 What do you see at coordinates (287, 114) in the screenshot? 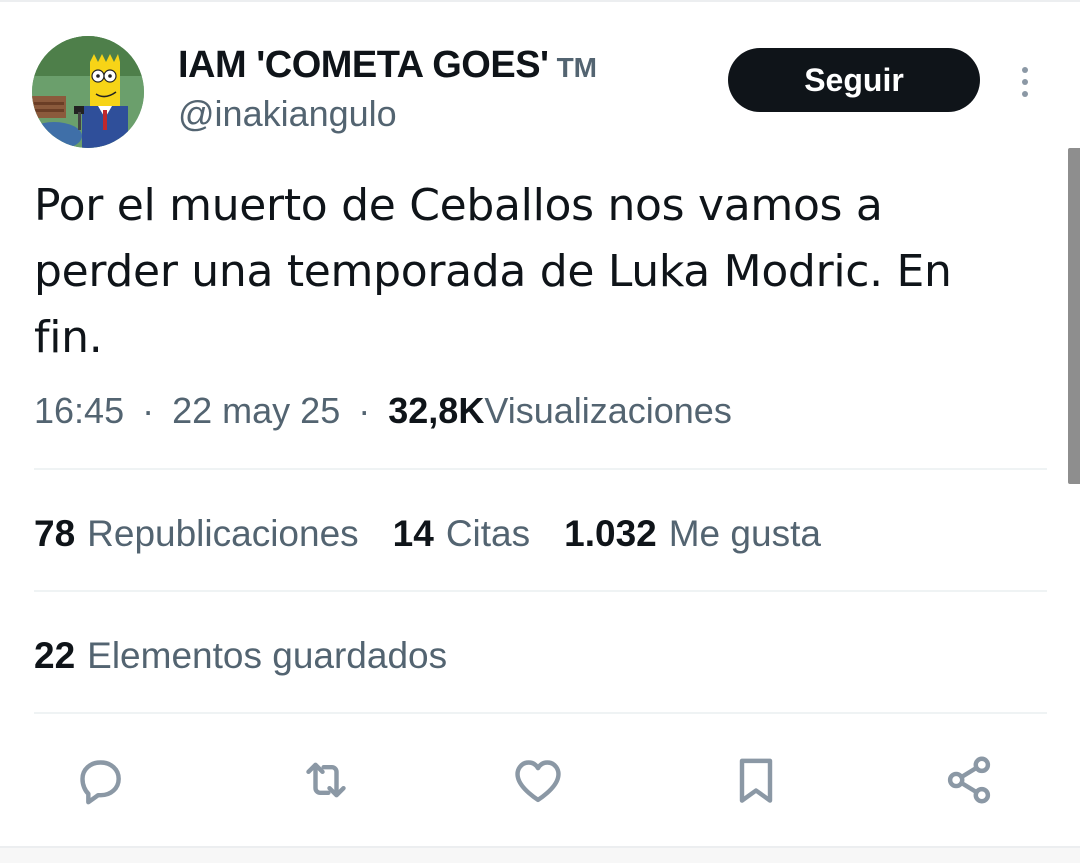
I see `user-handle: @inakiangulo` at bounding box center [287, 114].